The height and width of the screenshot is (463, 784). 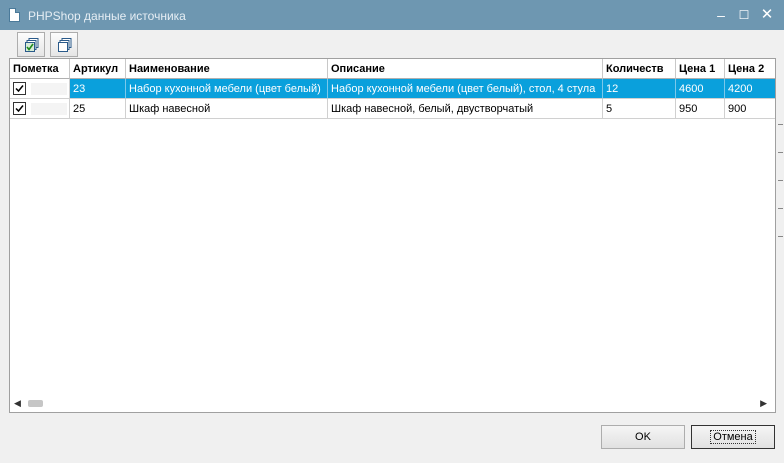 I want to click on quantity-cell: 12, so click(x=639, y=89).